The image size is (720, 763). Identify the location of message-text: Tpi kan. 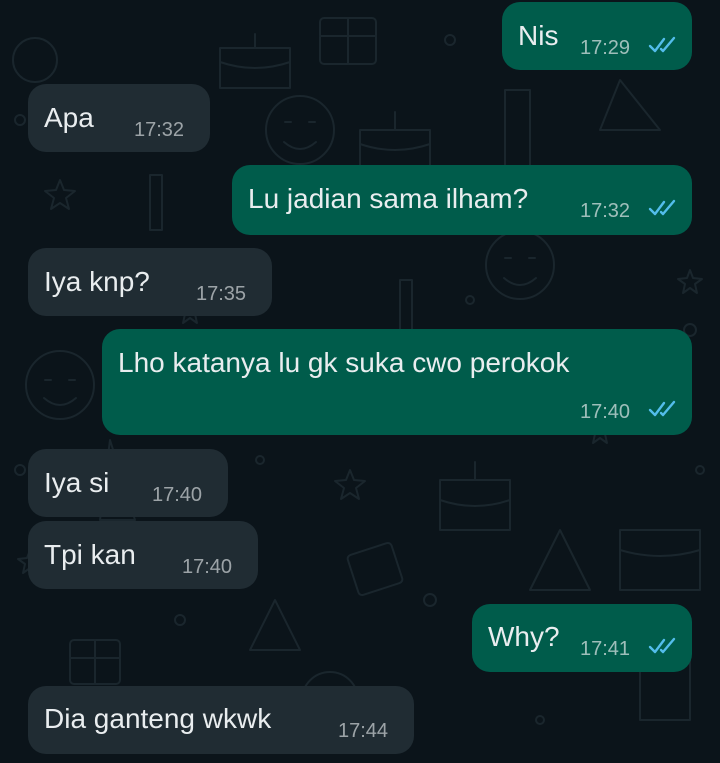
(90, 554).